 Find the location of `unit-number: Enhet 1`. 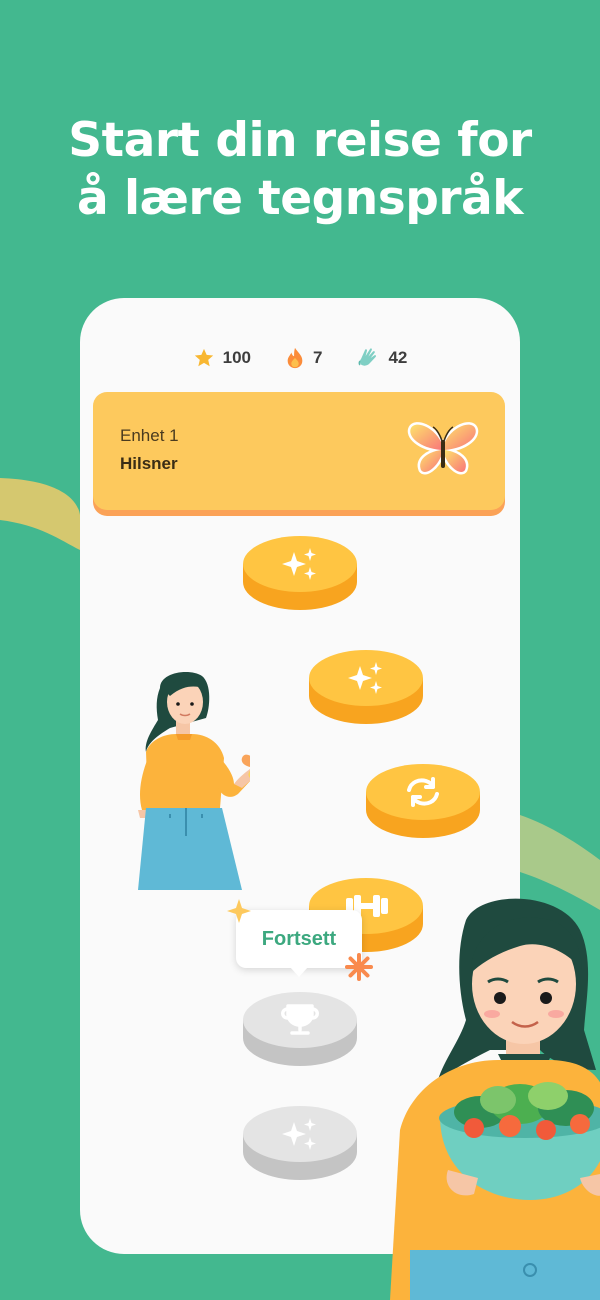

unit-number: Enhet 1 is located at coordinates (149, 435).